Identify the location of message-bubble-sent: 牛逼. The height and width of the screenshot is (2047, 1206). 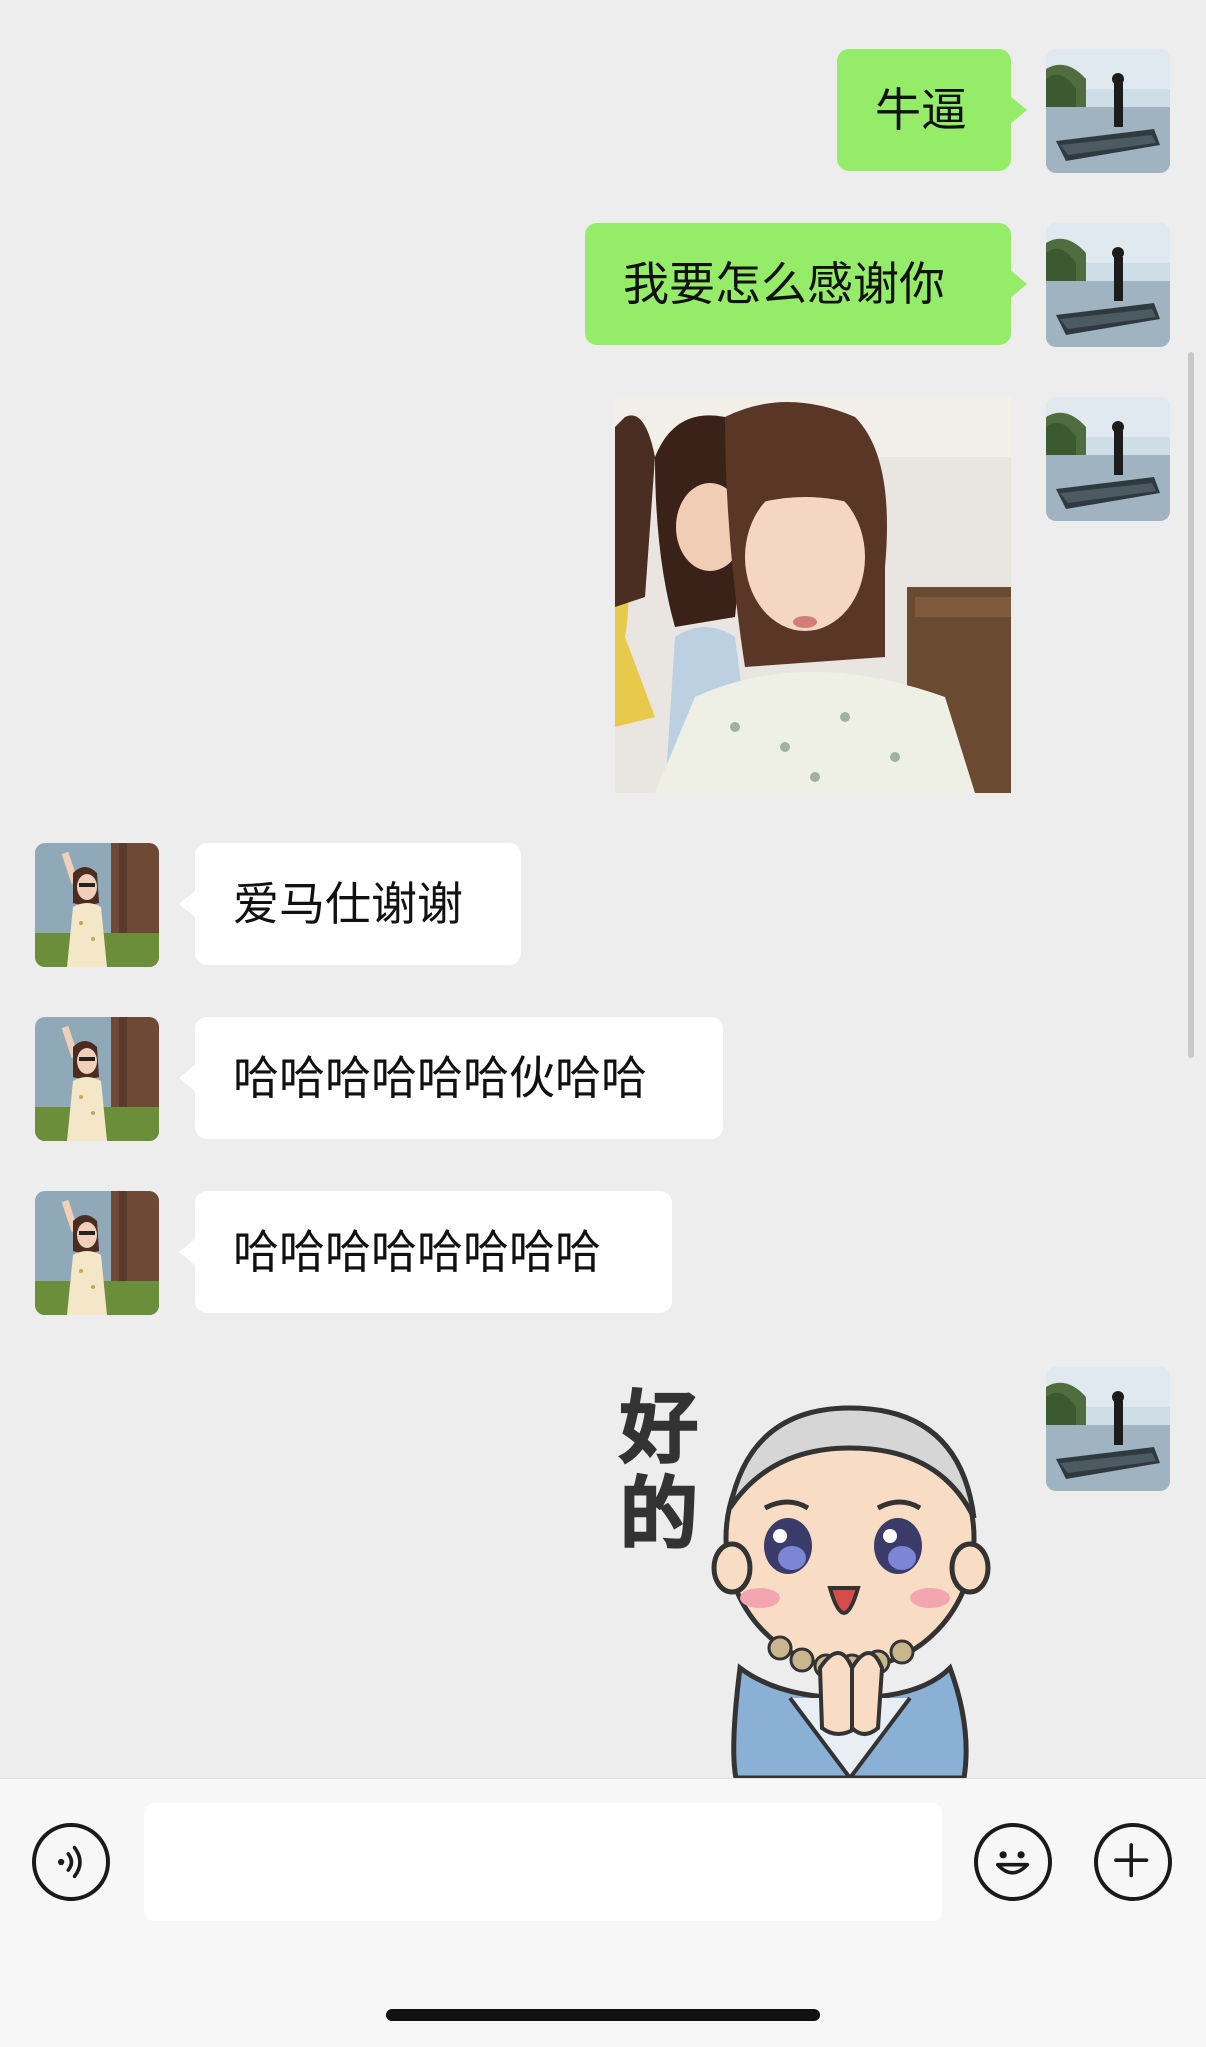
(932, 110).